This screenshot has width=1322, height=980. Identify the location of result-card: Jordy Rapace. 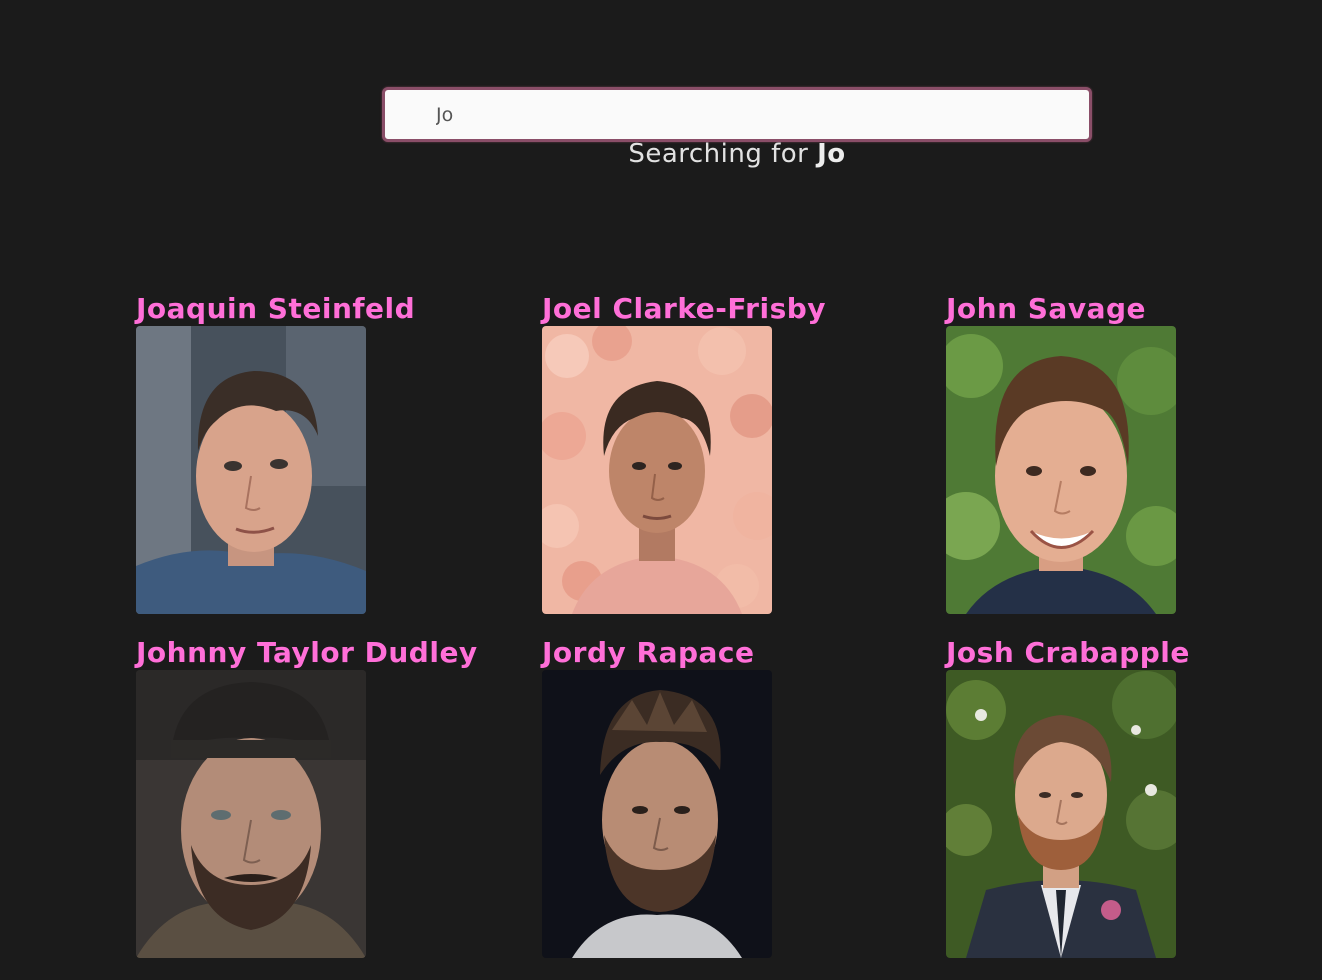
(732, 797).